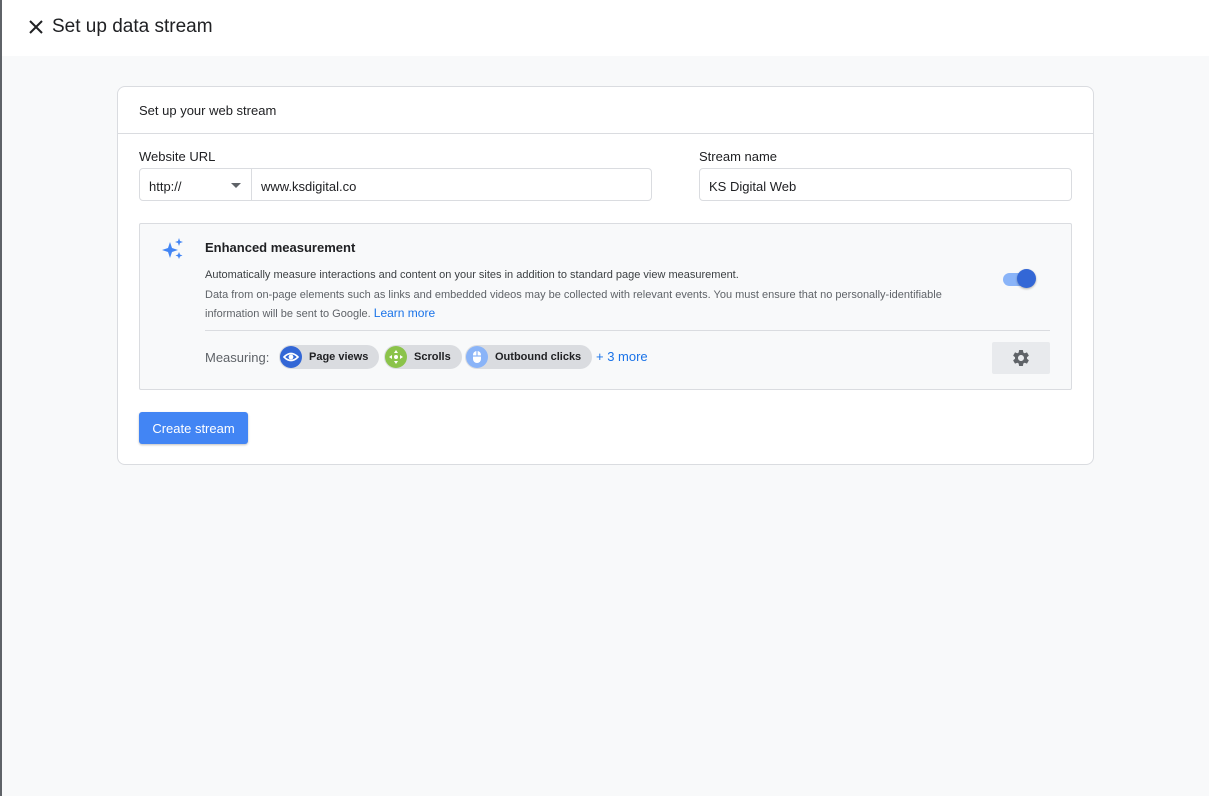 The image size is (1209, 796). What do you see at coordinates (208, 110) in the screenshot?
I see `card-title: Set up your web stream` at bounding box center [208, 110].